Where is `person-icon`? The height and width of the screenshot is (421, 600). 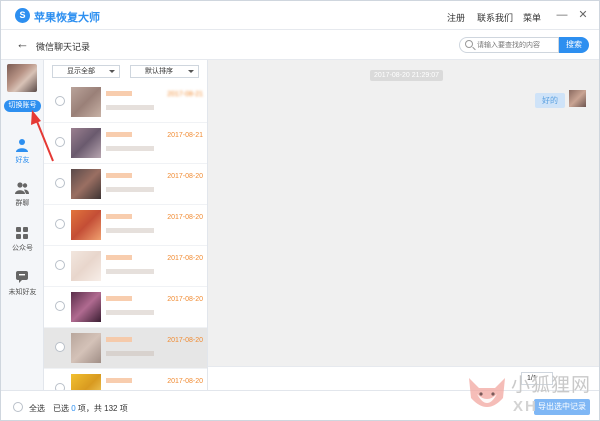
person-icon is located at coordinates (22, 145).